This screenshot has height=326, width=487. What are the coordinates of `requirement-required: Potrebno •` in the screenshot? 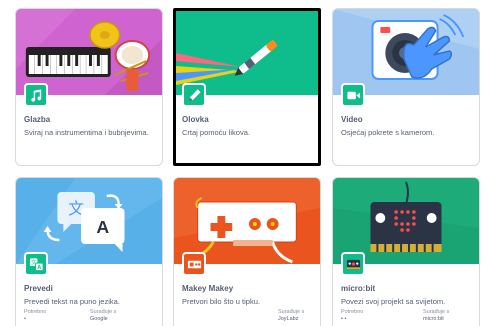 It's located at (35, 316).